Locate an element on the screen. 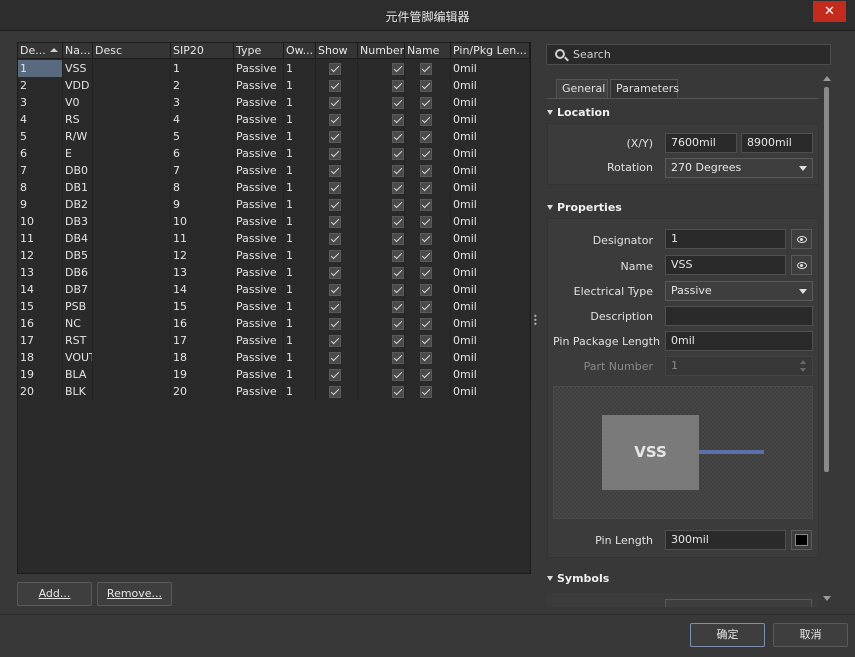 The height and width of the screenshot is (657, 855). table-row: 11 DB4 11 Passive 1 0mil is located at coordinates (274, 238).